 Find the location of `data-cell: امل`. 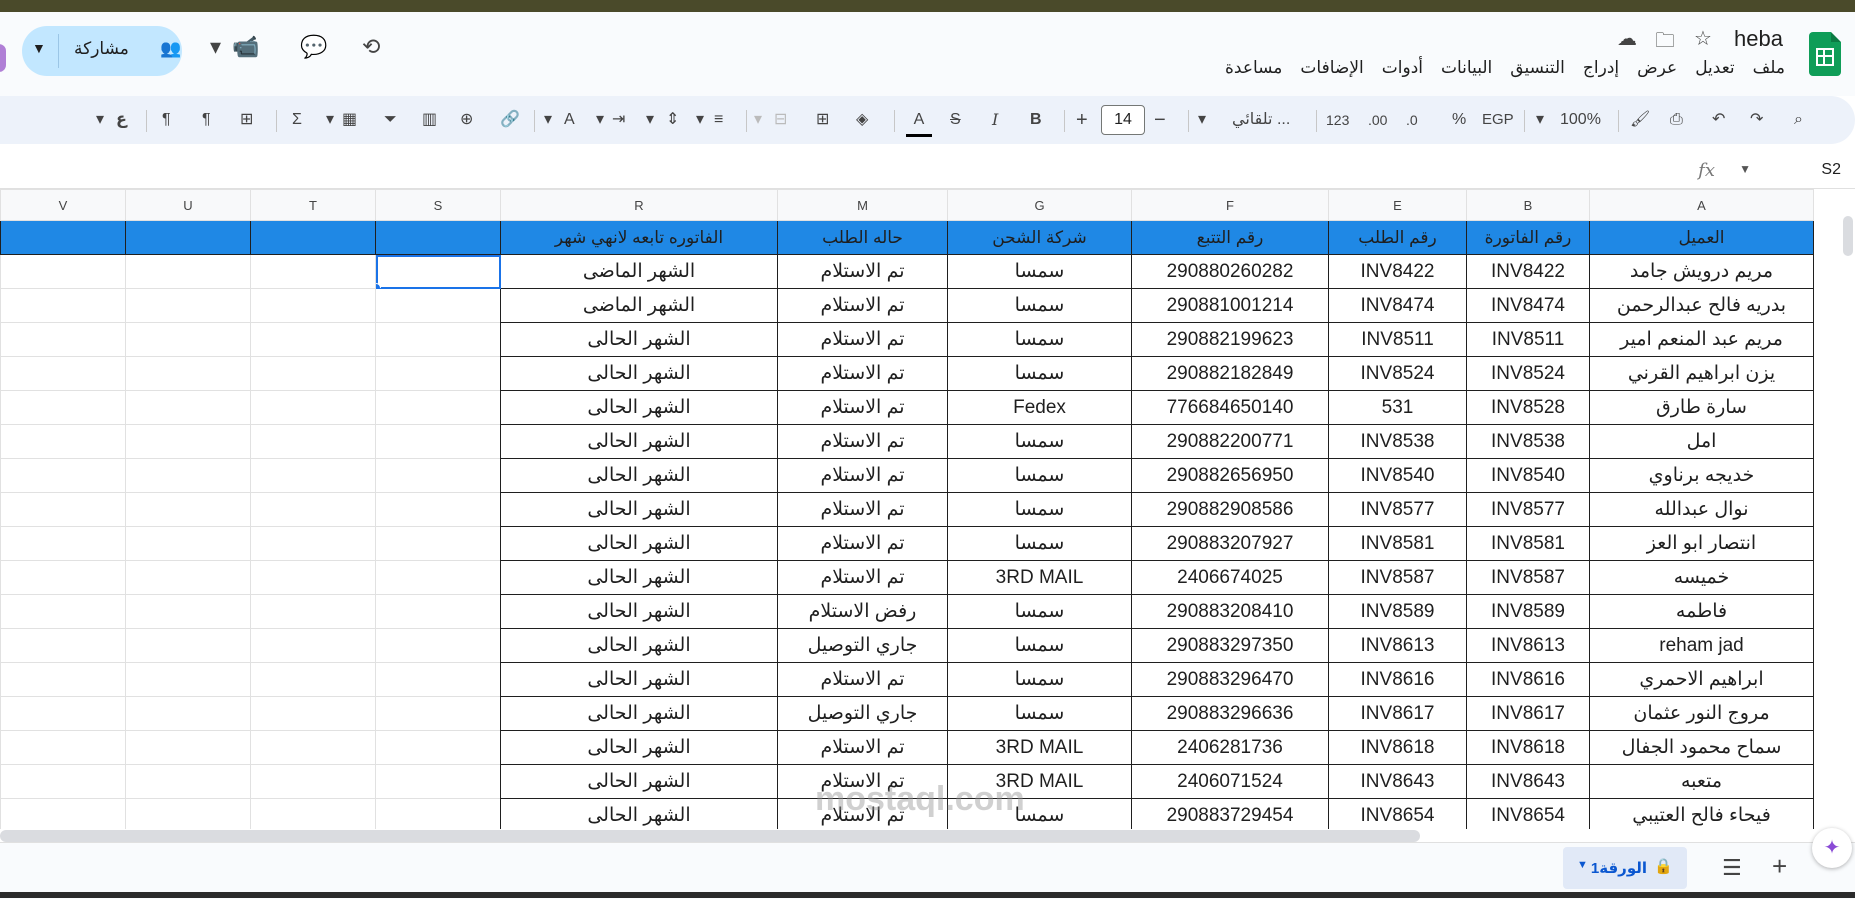

data-cell: امل is located at coordinates (1701, 441).